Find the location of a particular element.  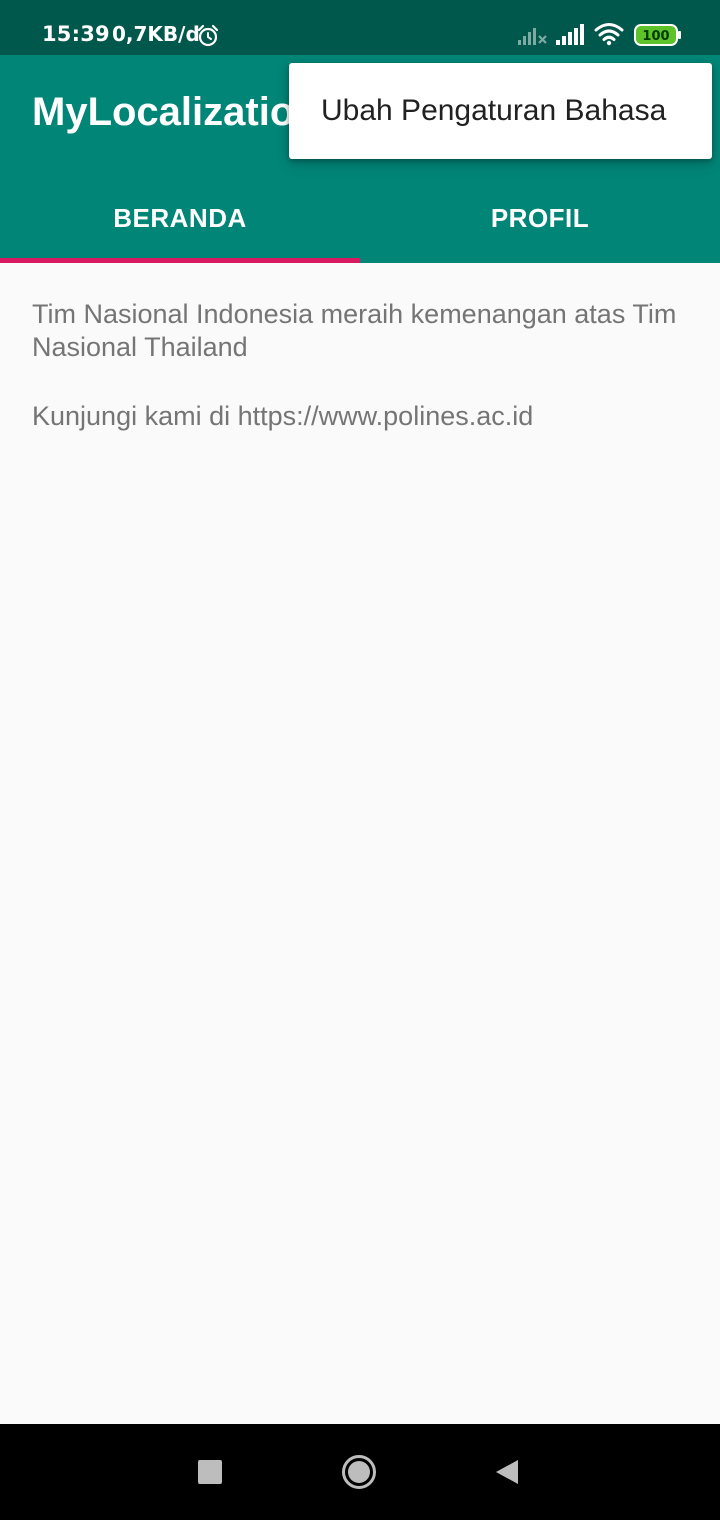

alarm-icon is located at coordinates (208, 35).